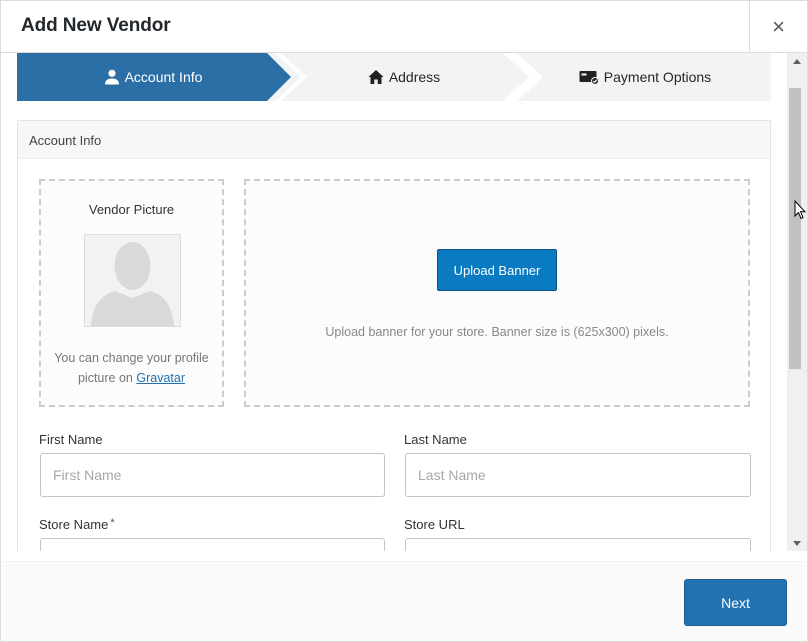 The image size is (808, 642). I want to click on step-progress-bar: Account Info Address Payment Options, so click(394, 77).